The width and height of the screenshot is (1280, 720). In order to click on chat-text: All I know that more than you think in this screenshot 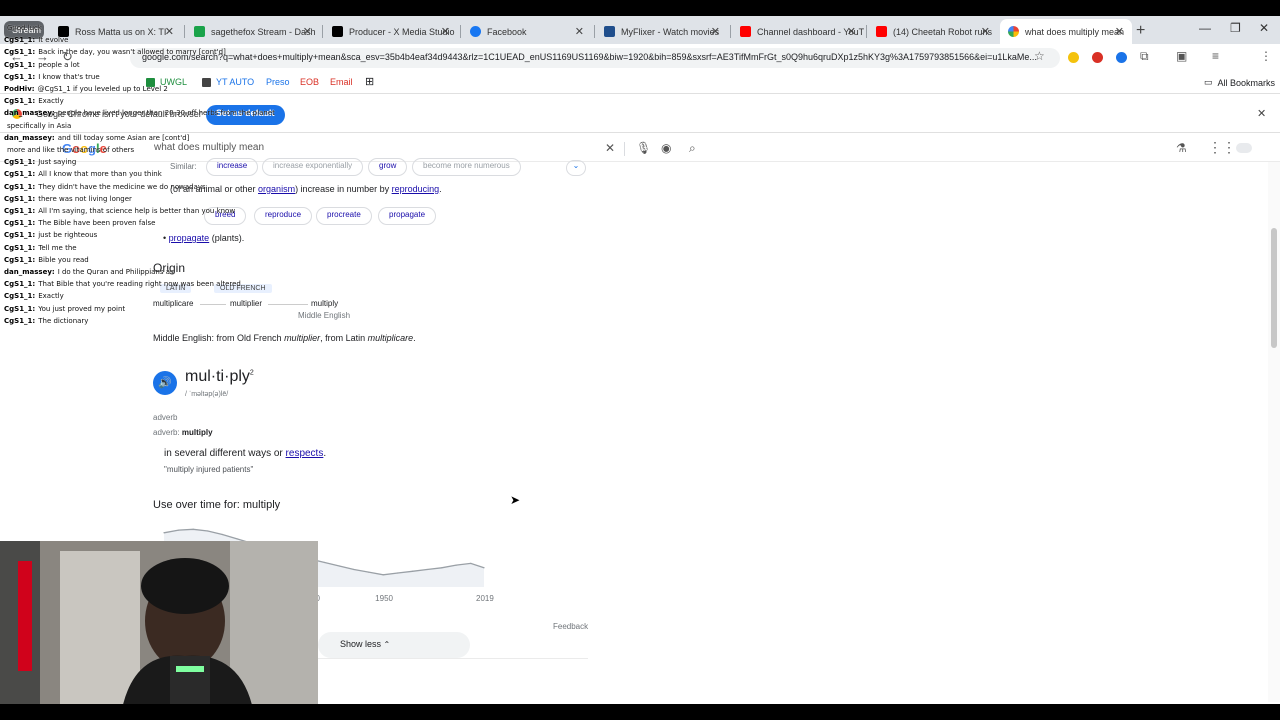, I will do `click(100, 174)`.